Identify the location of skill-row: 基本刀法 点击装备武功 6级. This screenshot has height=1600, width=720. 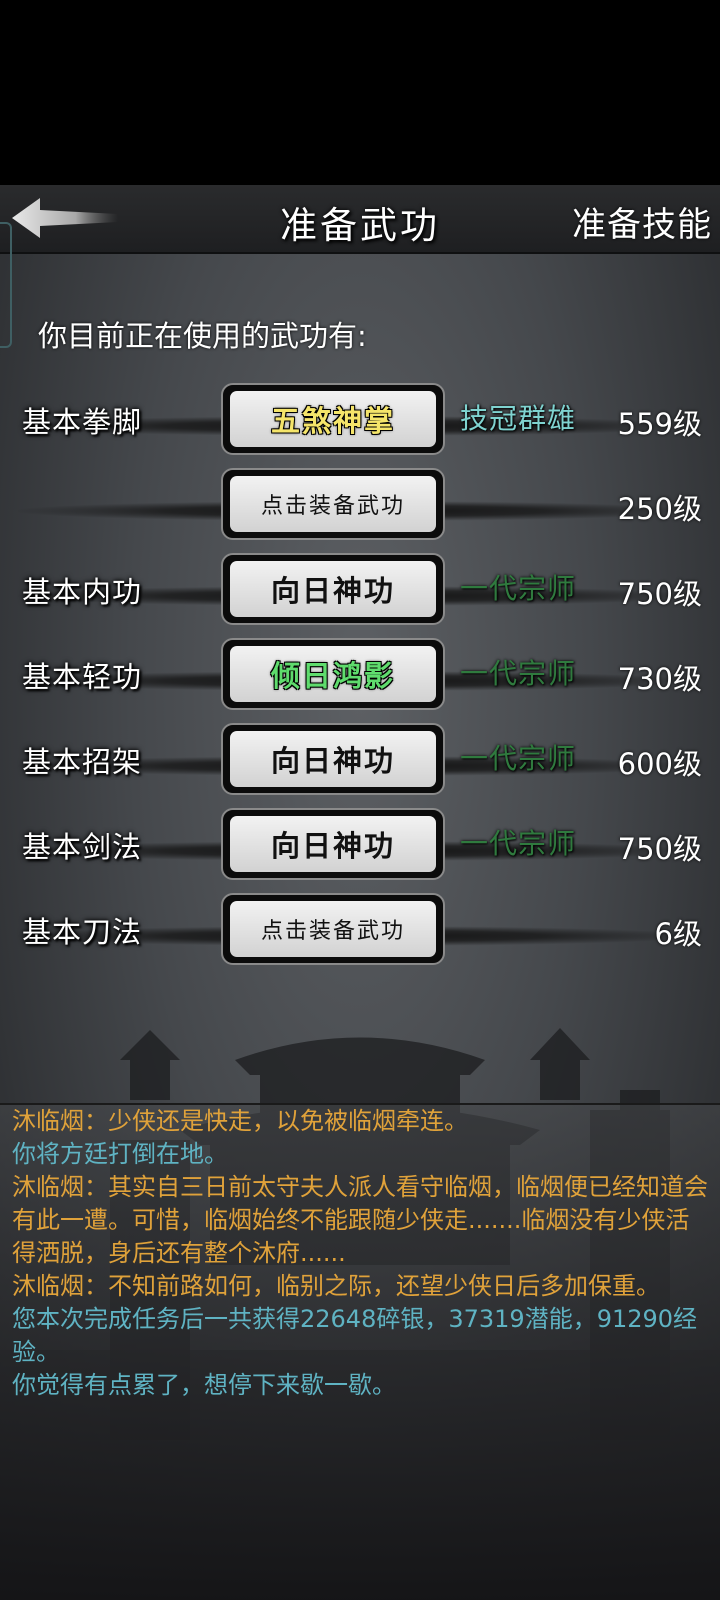
(360, 932).